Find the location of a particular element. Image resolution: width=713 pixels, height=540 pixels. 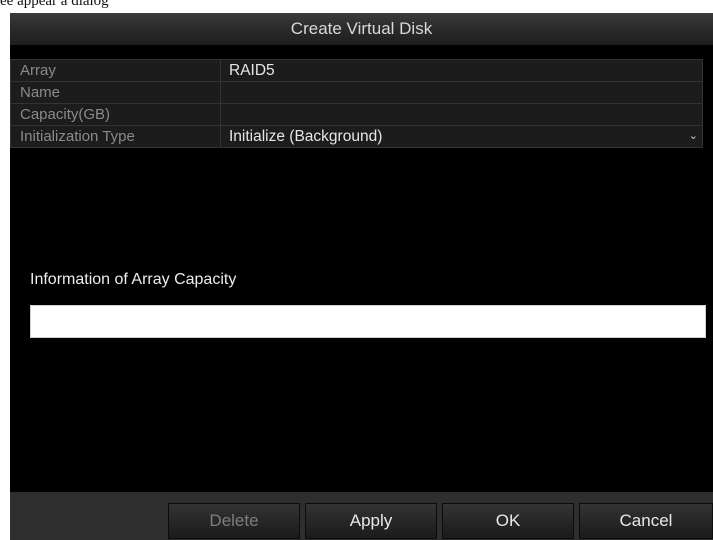

ok-button: OK is located at coordinates (508, 521).